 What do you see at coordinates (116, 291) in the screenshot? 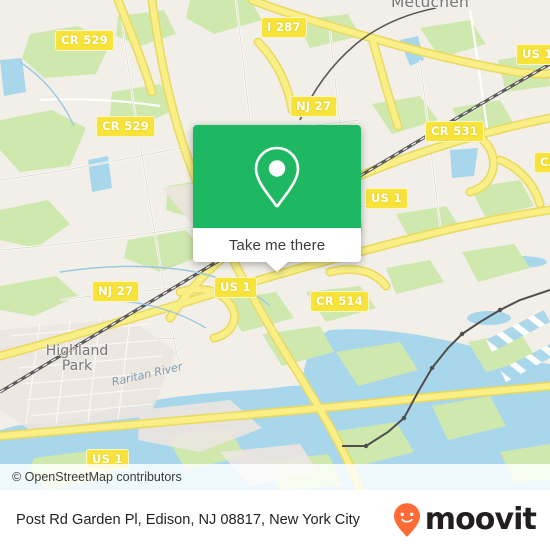
I see `highway-shield-nj-27-south: NJ 27` at bounding box center [116, 291].